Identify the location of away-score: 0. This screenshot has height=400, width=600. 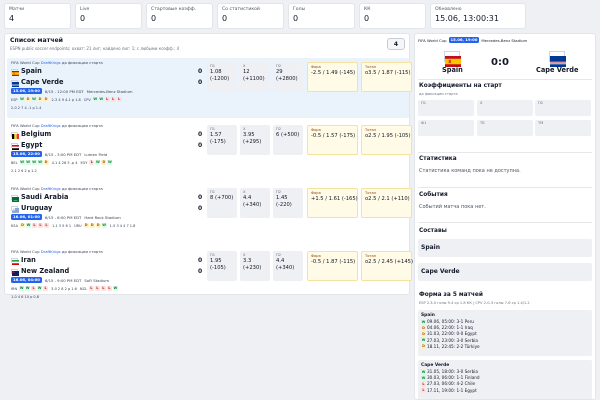
(200, 145).